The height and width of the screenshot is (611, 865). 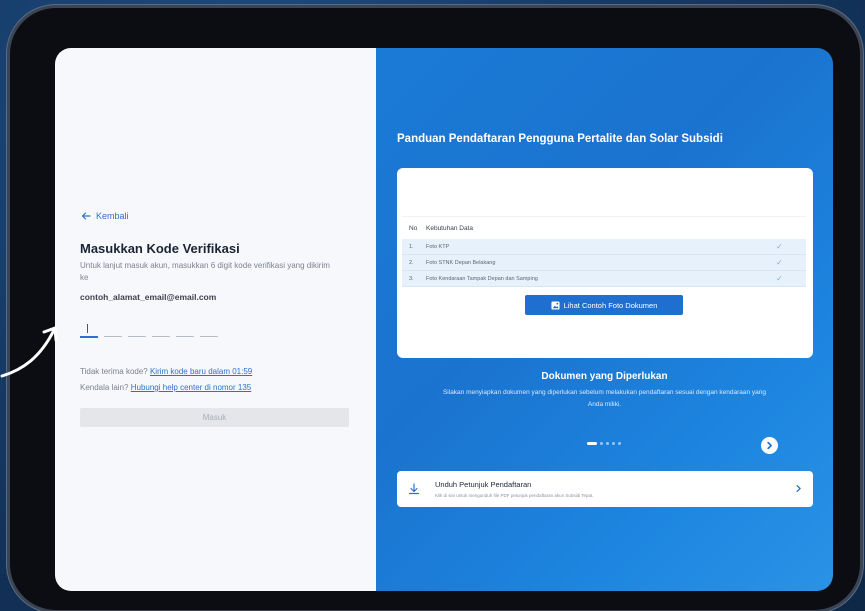 What do you see at coordinates (592, 443) in the screenshot?
I see `carousel-dot-active` at bounding box center [592, 443].